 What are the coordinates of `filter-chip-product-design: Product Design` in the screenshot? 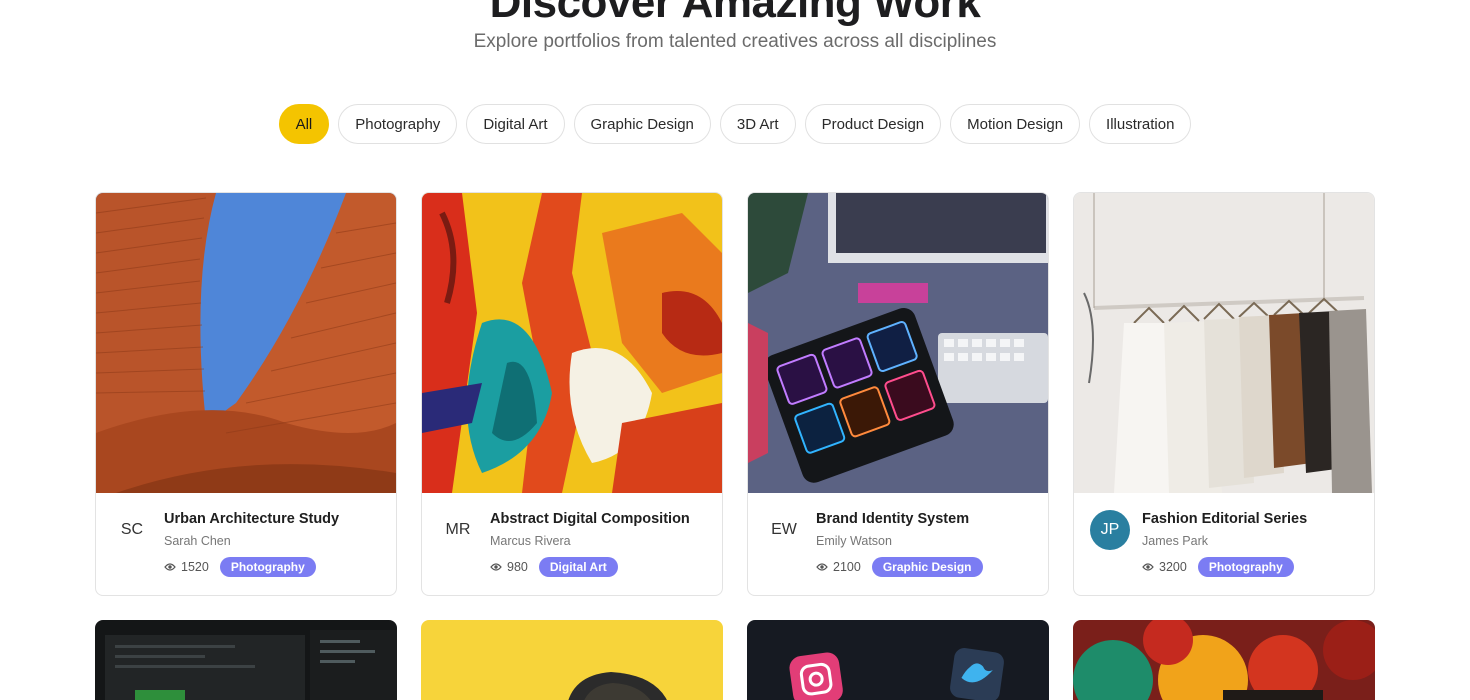 It's located at (873, 124).